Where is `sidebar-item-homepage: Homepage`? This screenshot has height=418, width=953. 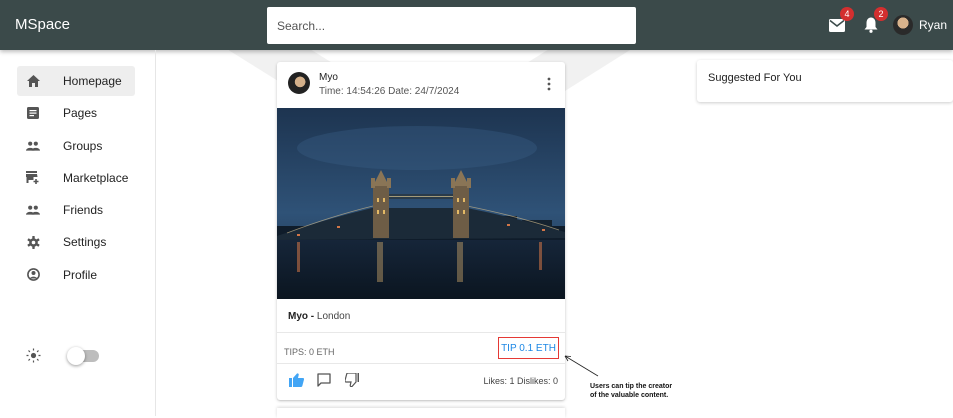
sidebar-item-homepage: Homepage is located at coordinates (76, 81).